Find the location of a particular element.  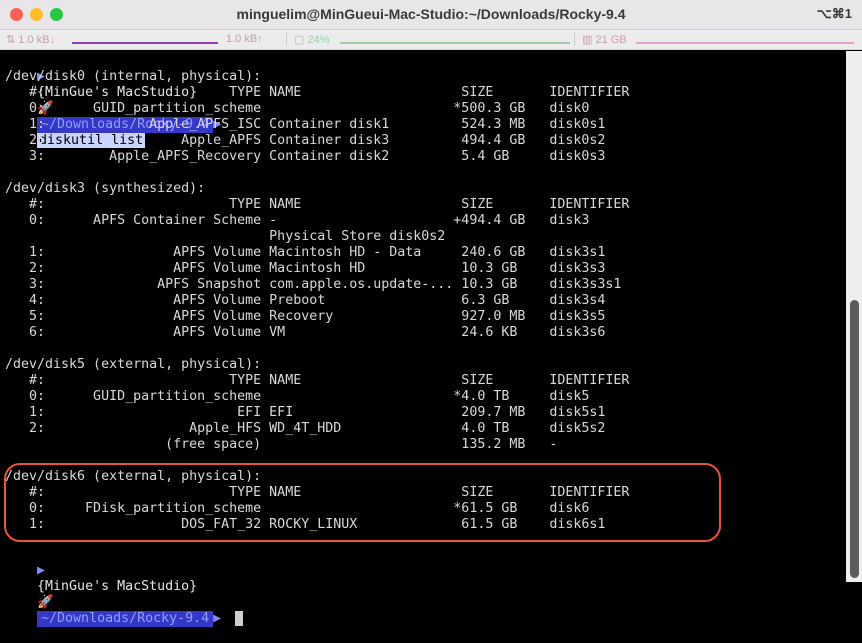

cpu-usage-value: 24% is located at coordinates (318, 40).